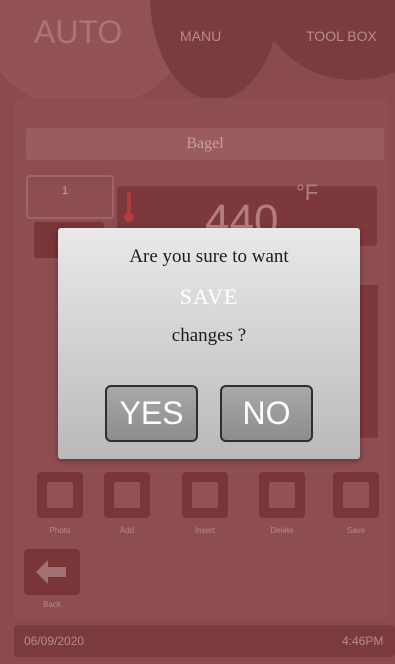  I want to click on insert-button, so click(205, 495).